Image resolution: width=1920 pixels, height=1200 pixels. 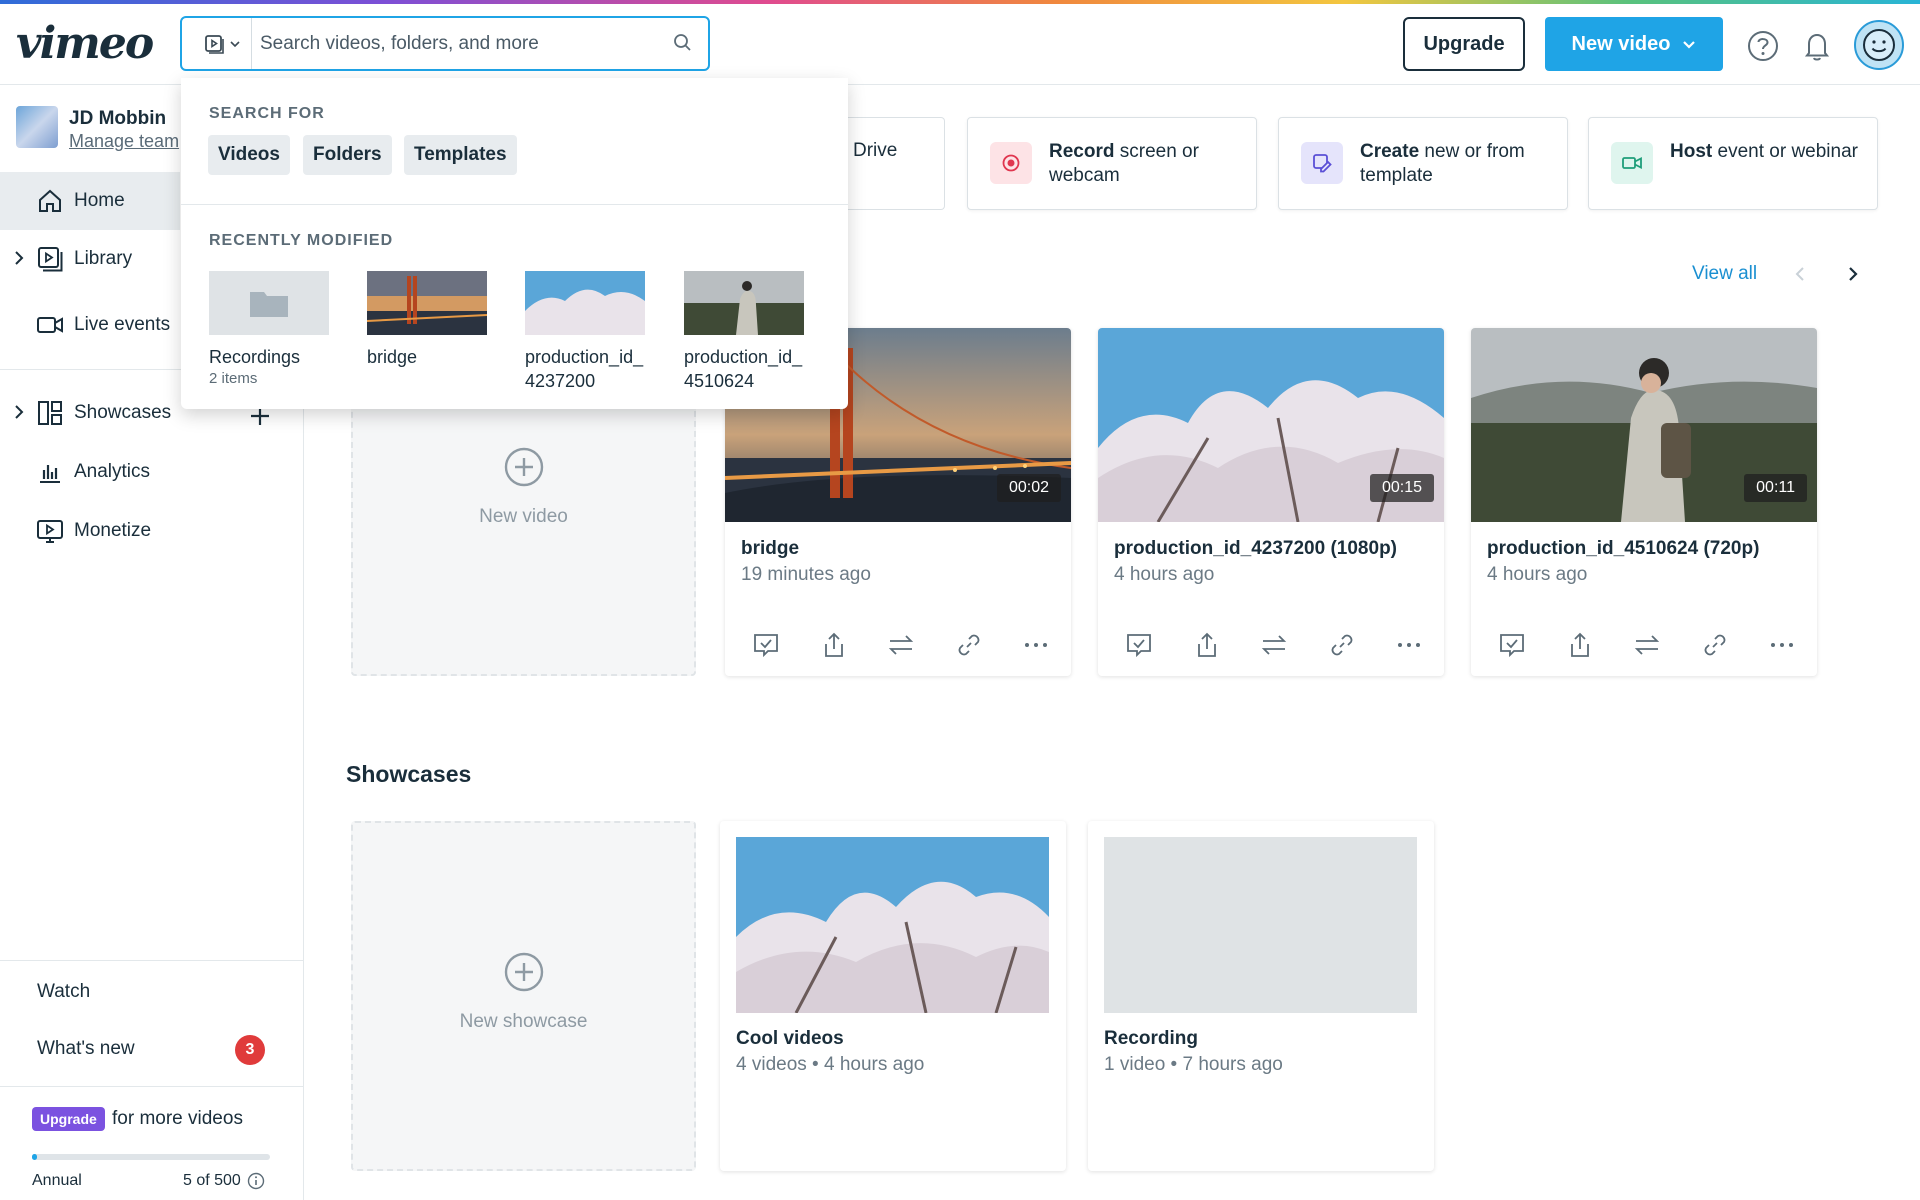 What do you see at coordinates (683, 43) in the screenshot?
I see `search-icon` at bounding box center [683, 43].